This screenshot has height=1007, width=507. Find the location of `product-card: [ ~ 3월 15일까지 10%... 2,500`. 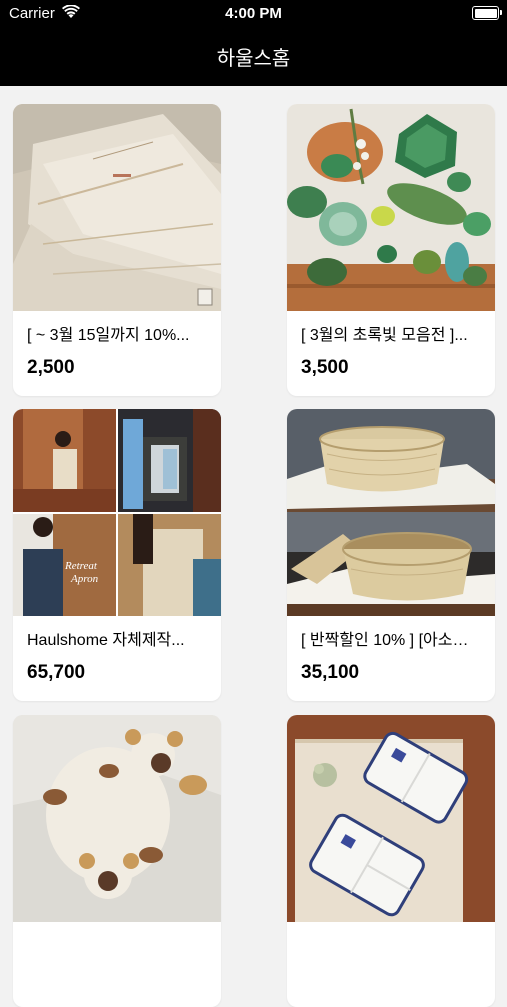

product-card: [ ~ 3월 15일까지 10%... 2,500 is located at coordinates (117, 250).